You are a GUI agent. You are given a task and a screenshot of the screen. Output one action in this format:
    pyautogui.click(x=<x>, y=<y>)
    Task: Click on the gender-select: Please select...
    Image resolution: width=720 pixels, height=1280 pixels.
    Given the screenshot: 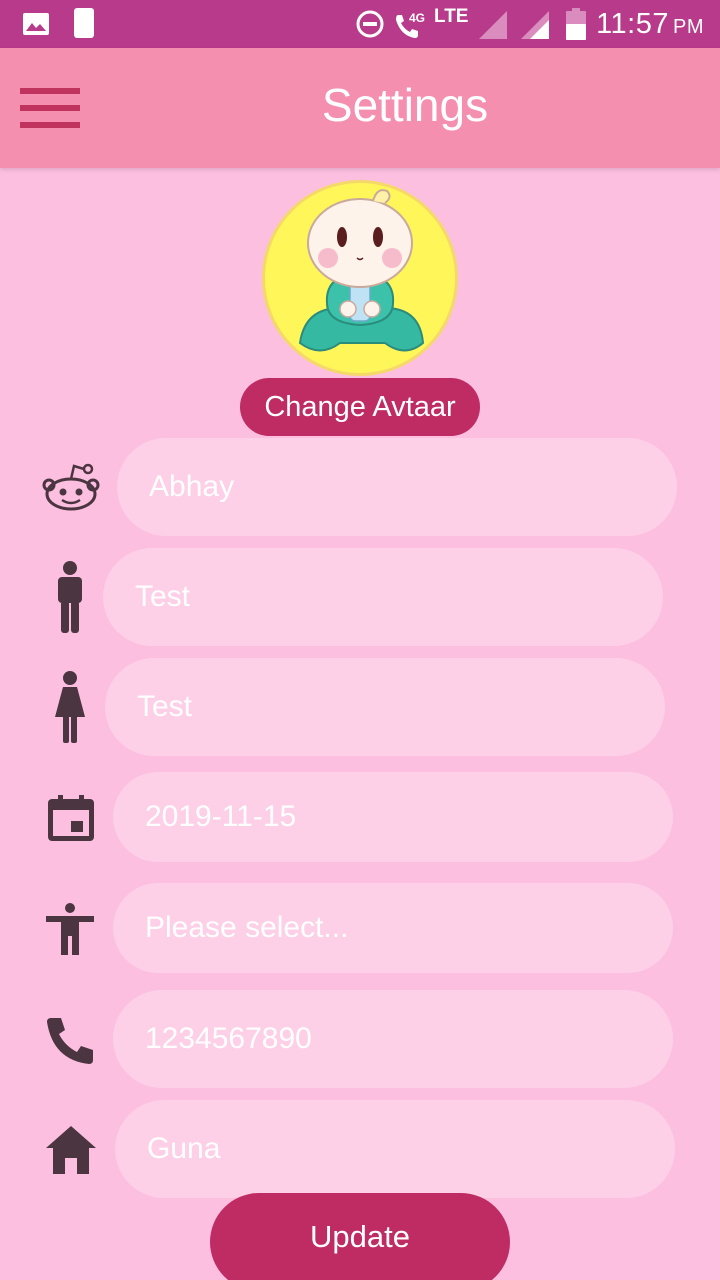 What is the action you would take?
    pyautogui.click(x=393, y=928)
    